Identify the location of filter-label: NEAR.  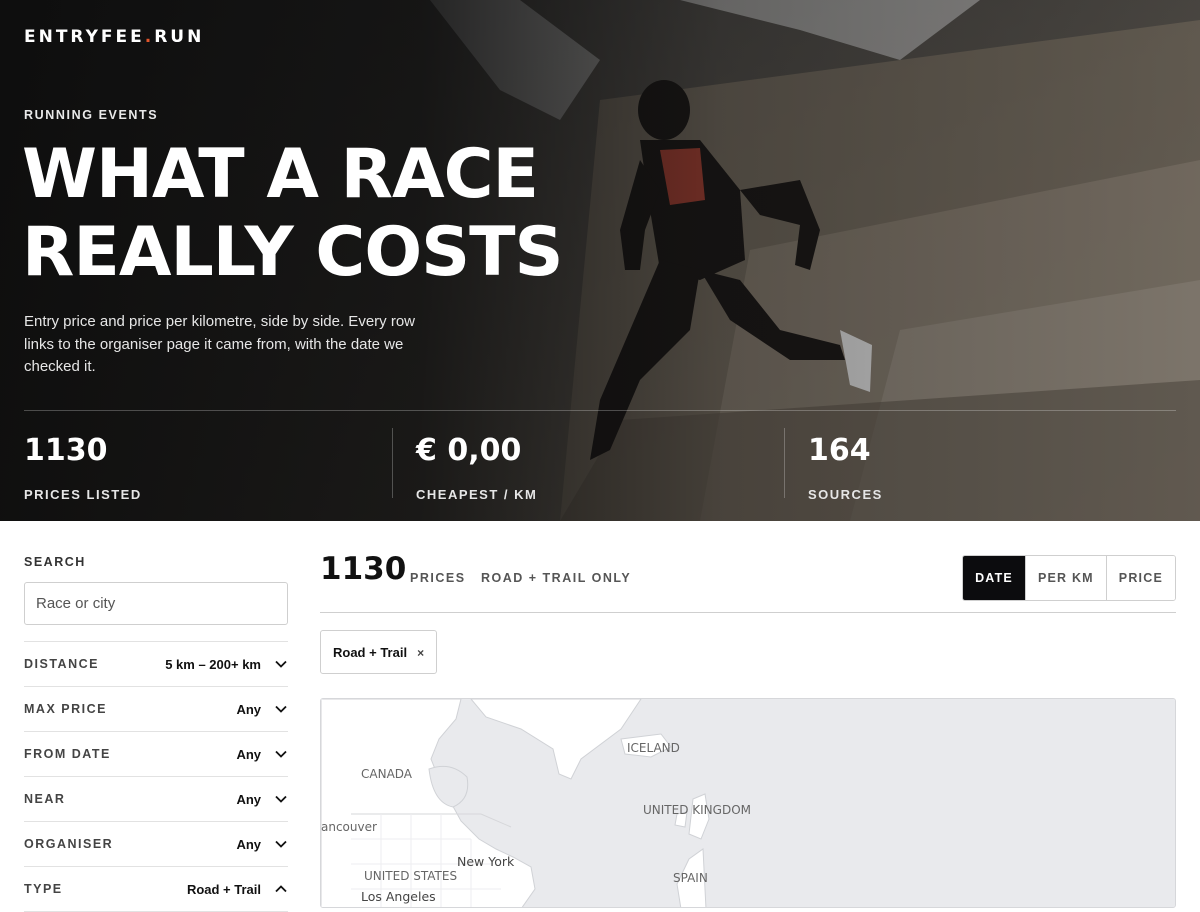
(45, 799).